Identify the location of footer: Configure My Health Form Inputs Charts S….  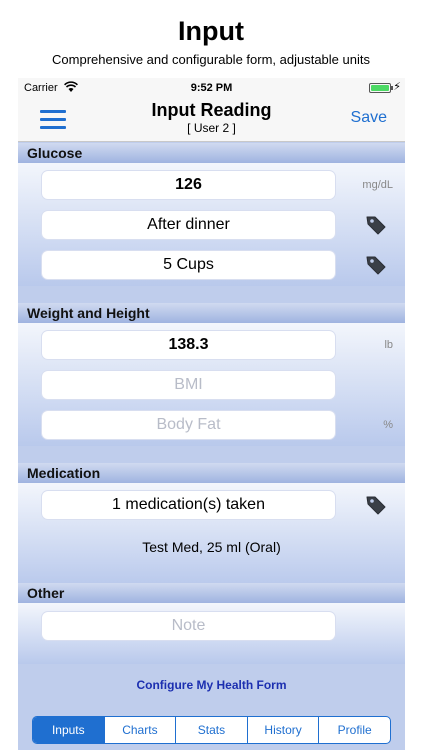
(211, 707).